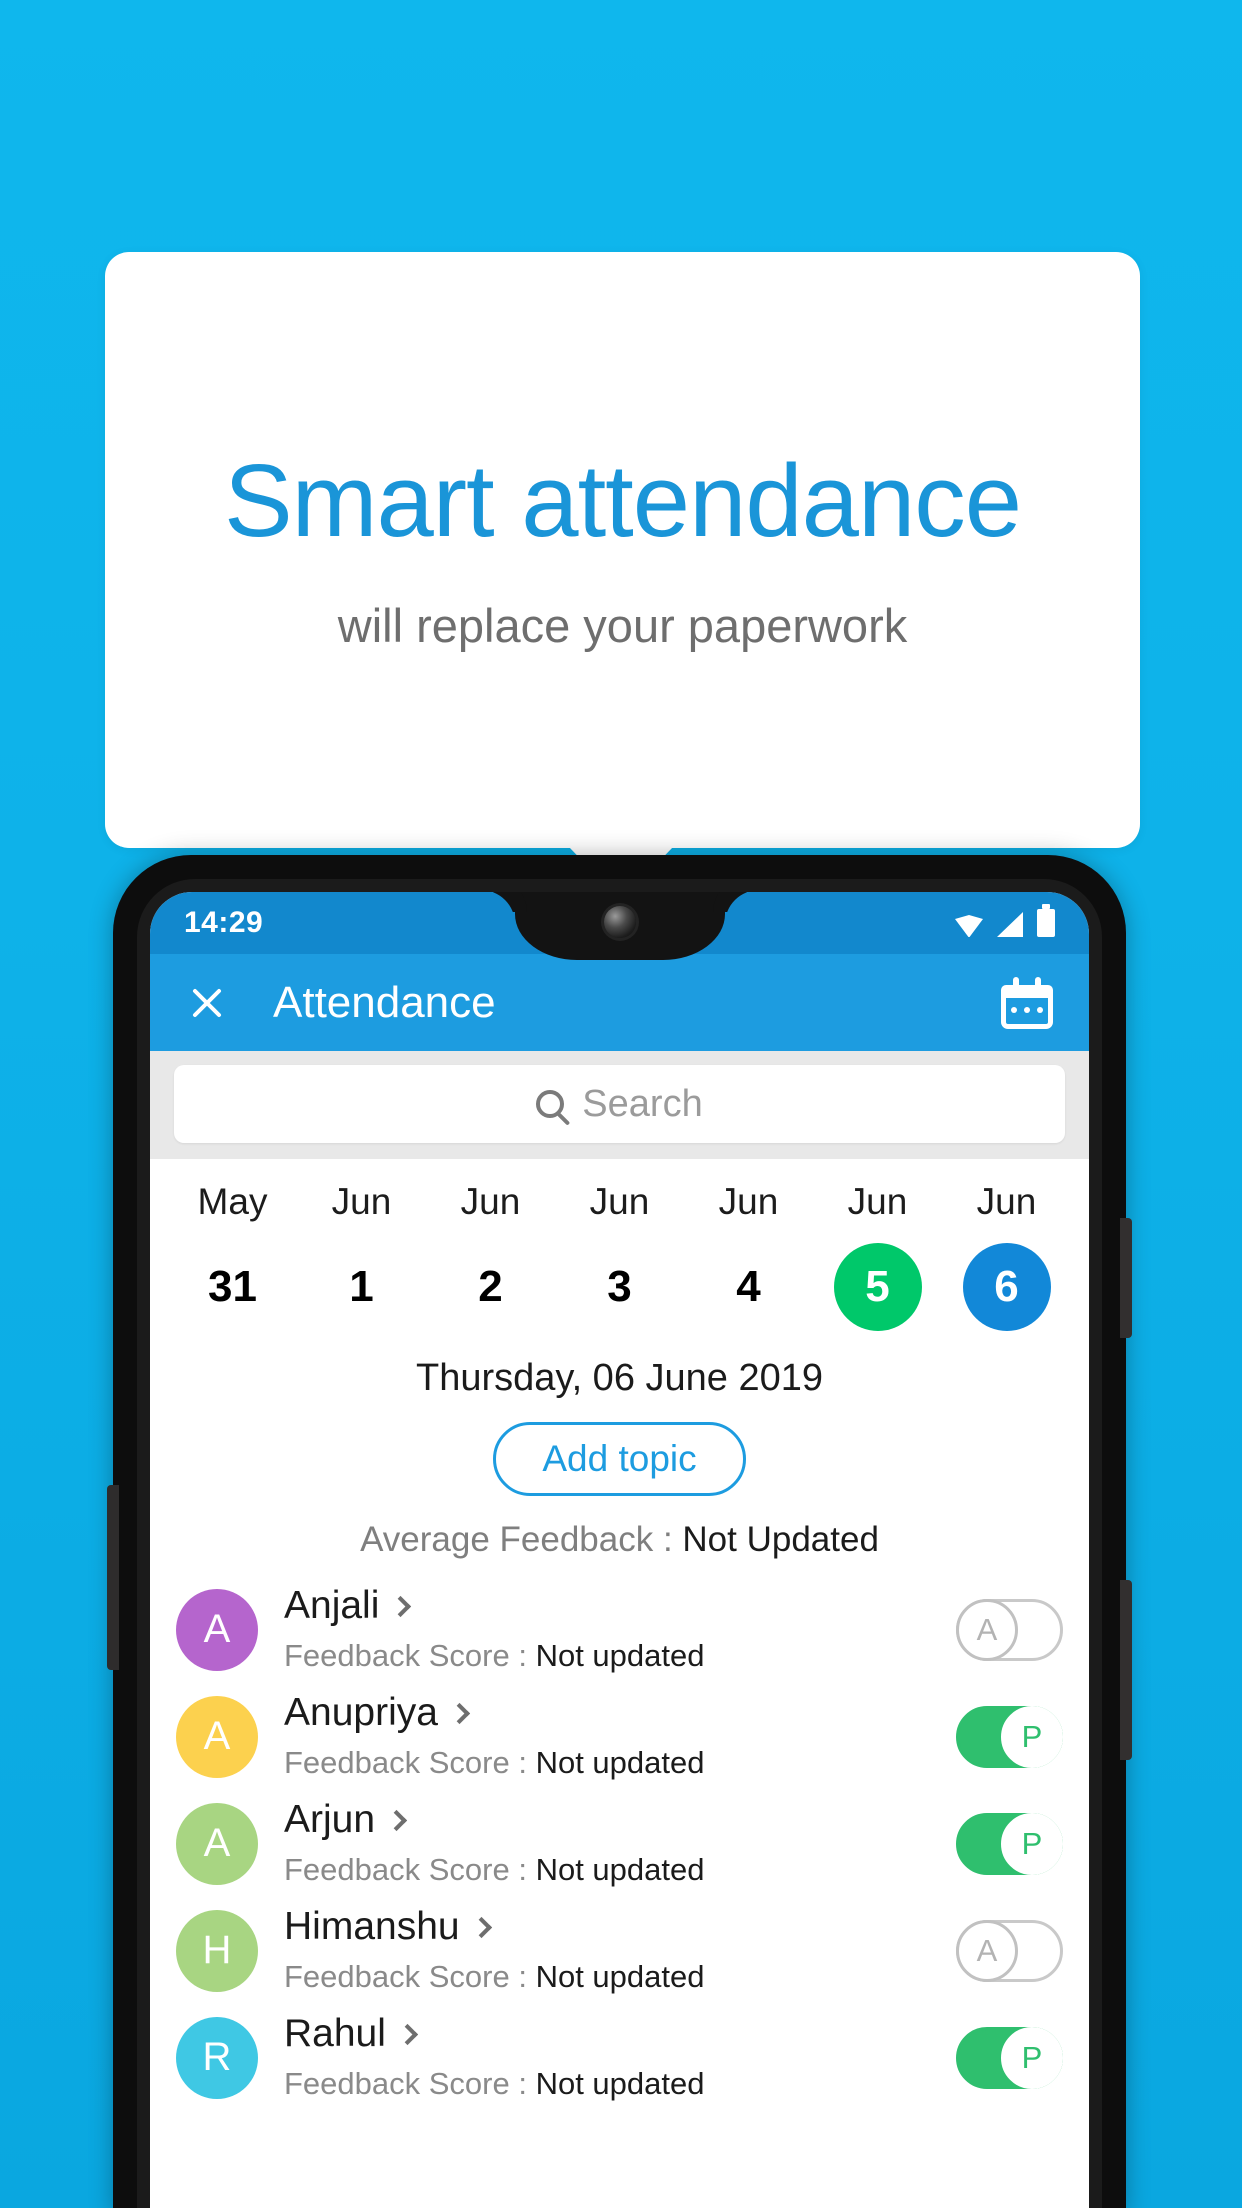 The width and height of the screenshot is (1242, 2208). I want to click on average-feedback: Average Feedback : Not Updated, so click(619, 1540).